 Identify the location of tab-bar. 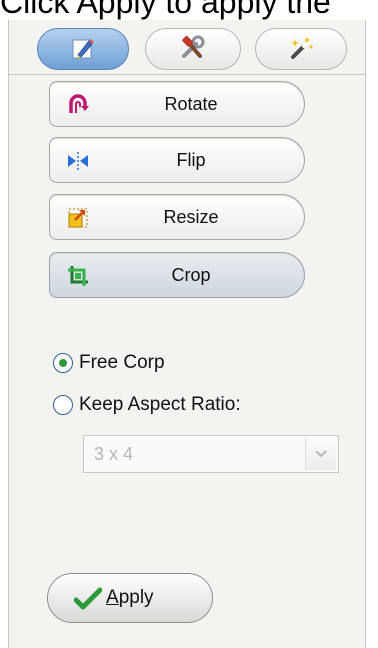
(187, 47).